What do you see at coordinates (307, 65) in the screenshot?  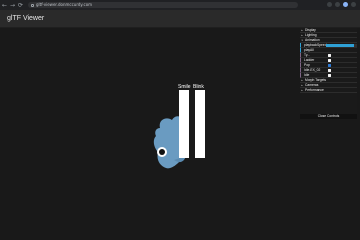 I see `control-label: Pop` at bounding box center [307, 65].